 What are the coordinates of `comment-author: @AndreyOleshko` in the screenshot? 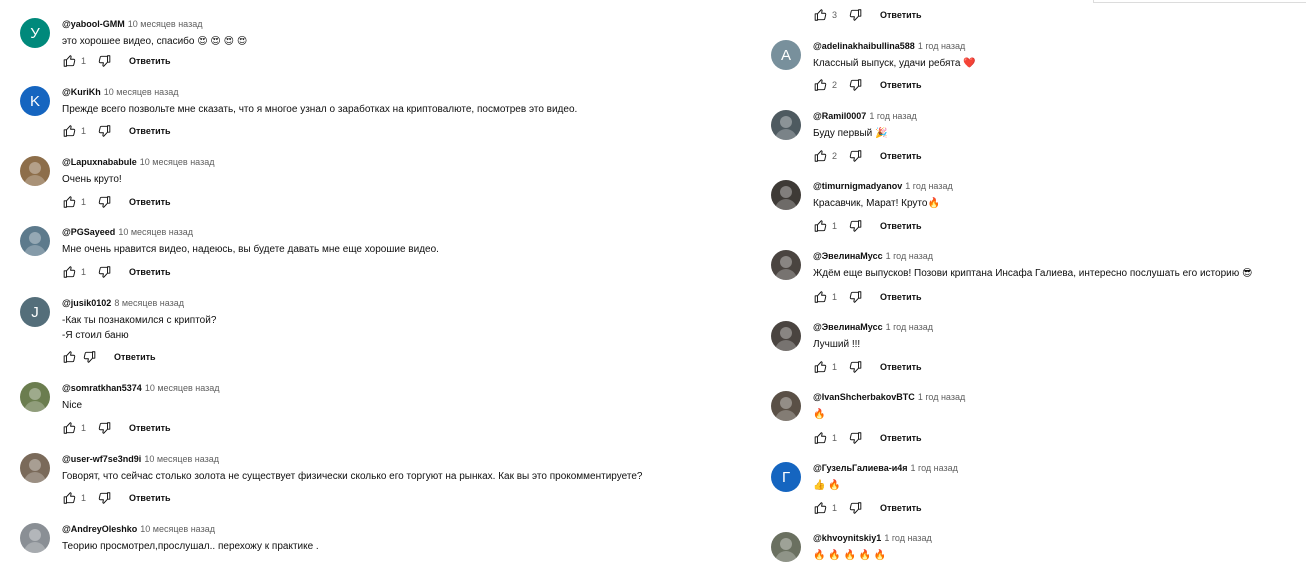 It's located at (99, 529).